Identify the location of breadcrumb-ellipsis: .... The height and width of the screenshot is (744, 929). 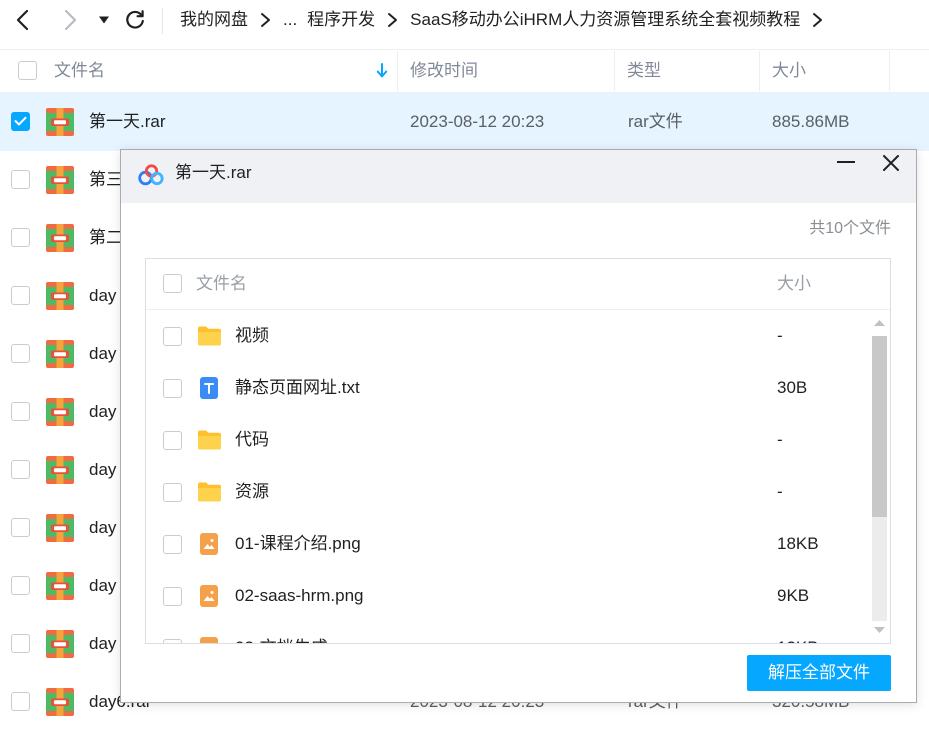
(290, 20).